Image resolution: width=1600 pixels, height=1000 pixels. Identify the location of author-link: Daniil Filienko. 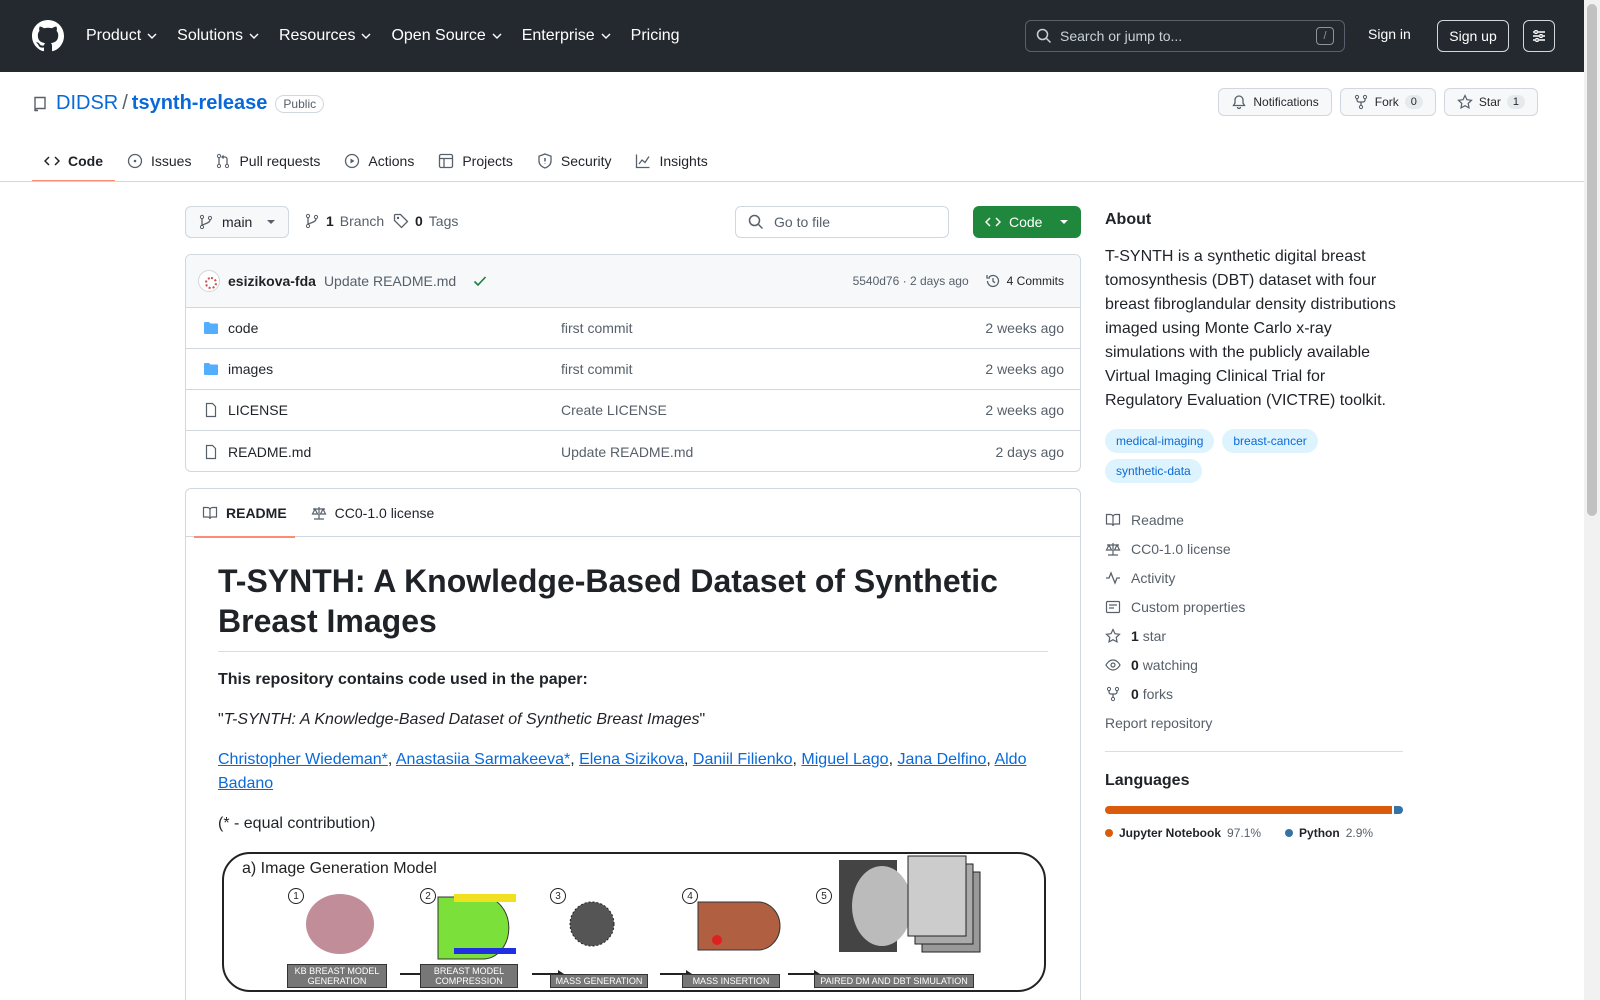
(743, 759).